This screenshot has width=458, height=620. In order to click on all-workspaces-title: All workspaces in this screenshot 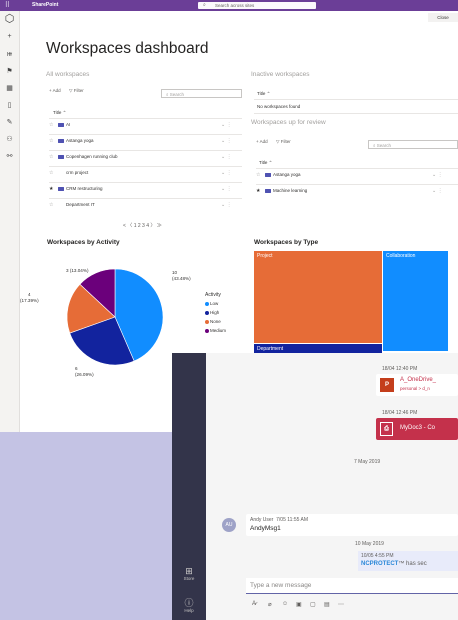, I will do `click(68, 74)`.